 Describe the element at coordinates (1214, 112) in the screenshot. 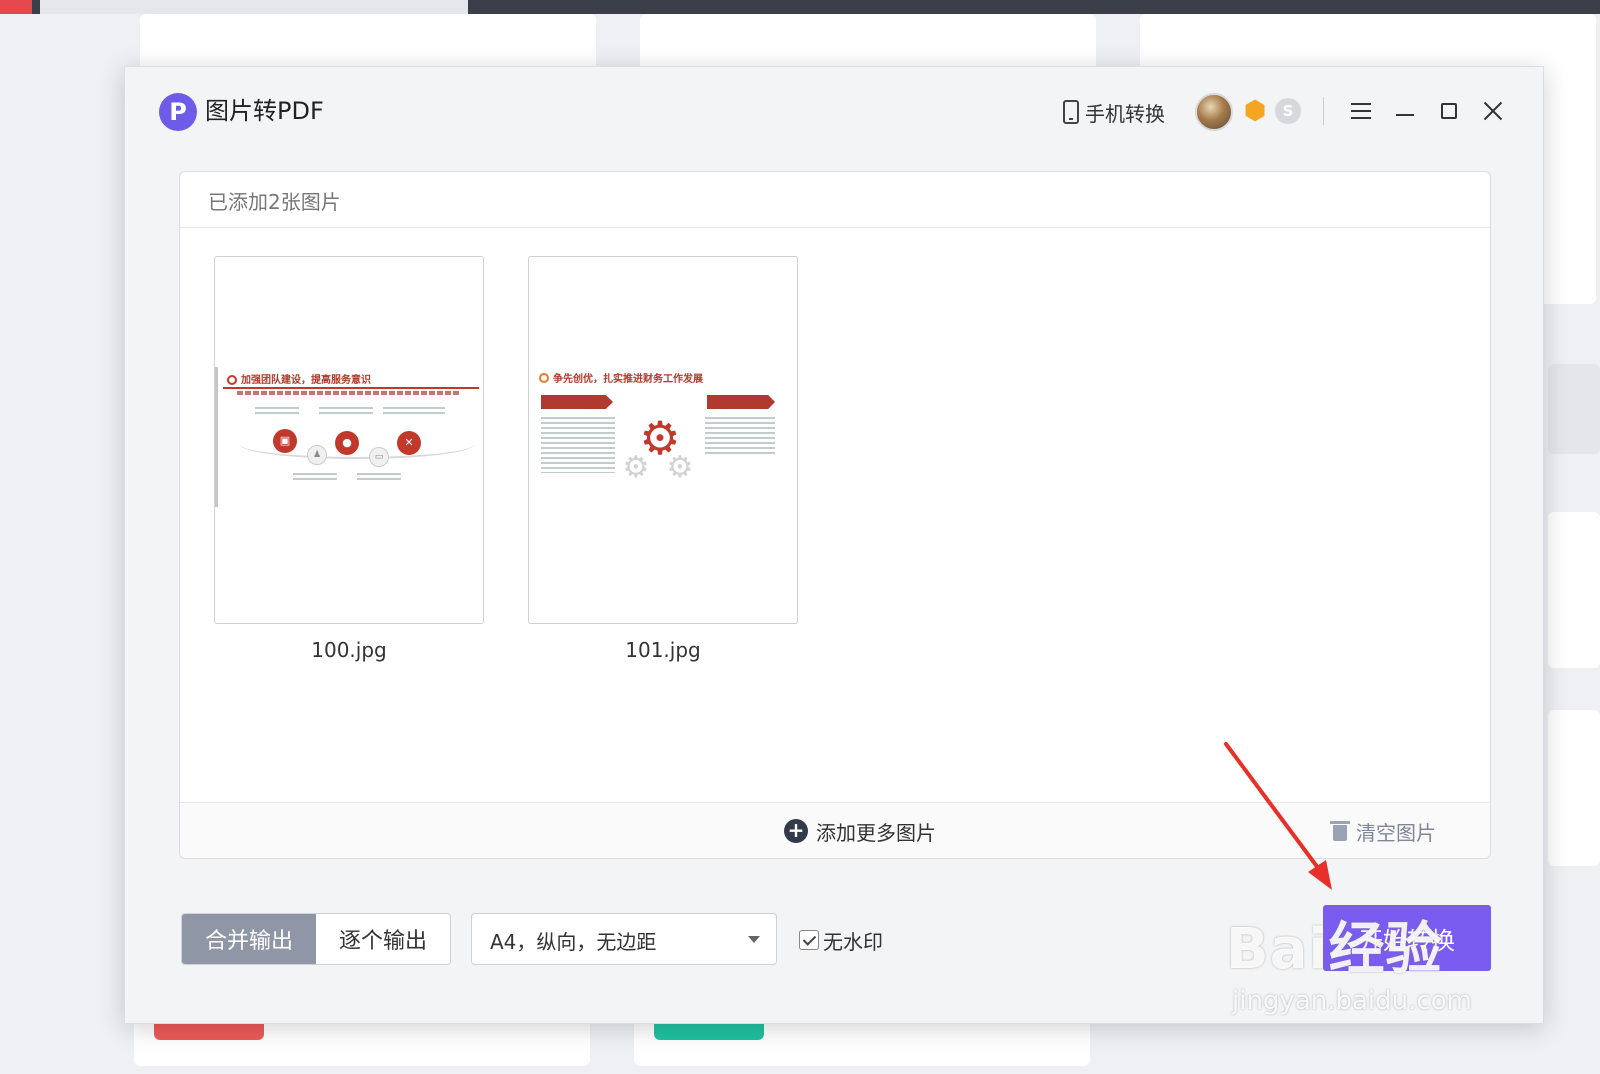

I see `user-avatar` at that location.